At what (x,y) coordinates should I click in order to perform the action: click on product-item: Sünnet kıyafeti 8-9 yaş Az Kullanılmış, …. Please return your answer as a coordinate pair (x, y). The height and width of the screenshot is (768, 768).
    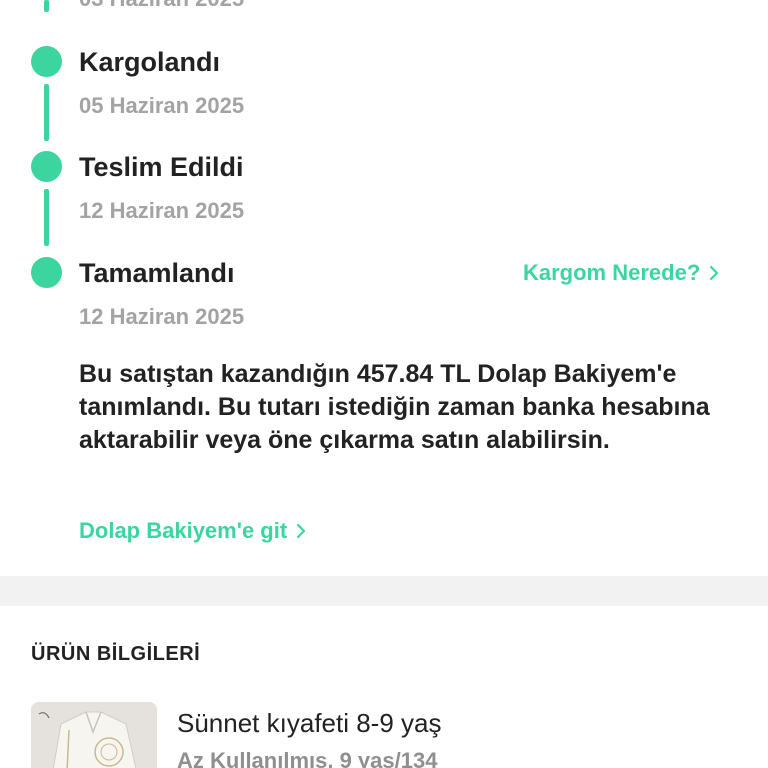
    Looking at the image, I should click on (384, 735).